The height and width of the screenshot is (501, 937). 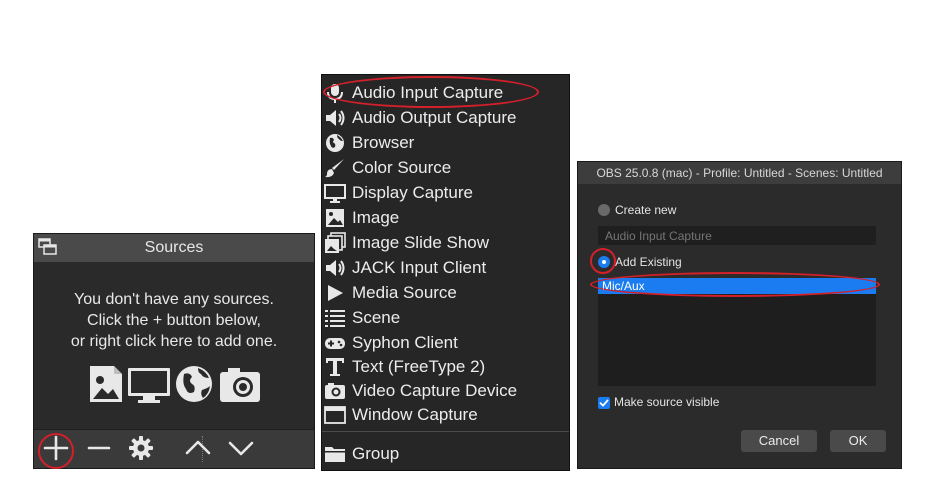 What do you see at coordinates (376, 317) in the screenshot?
I see `menu-item-label: Scene` at bounding box center [376, 317].